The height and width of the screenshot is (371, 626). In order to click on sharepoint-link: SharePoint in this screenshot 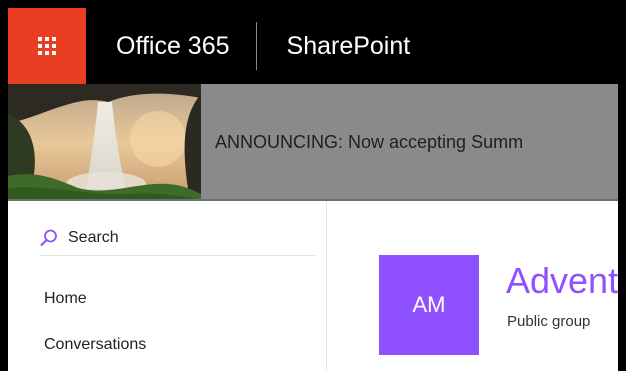, I will do `click(334, 46)`.